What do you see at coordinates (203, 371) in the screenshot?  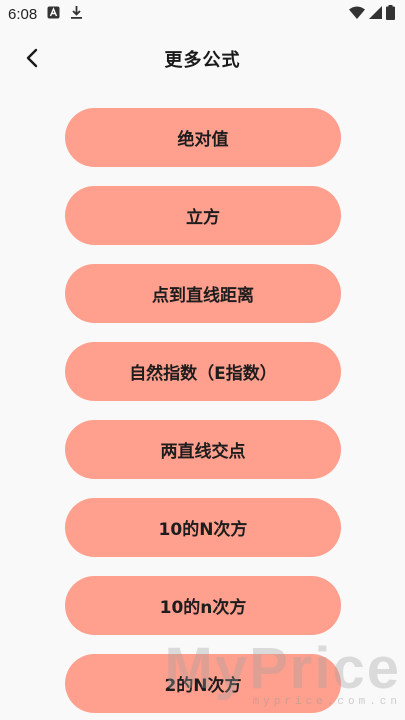 I see `formula-button-natural-exponent: 自然指数（E指数）` at bounding box center [203, 371].